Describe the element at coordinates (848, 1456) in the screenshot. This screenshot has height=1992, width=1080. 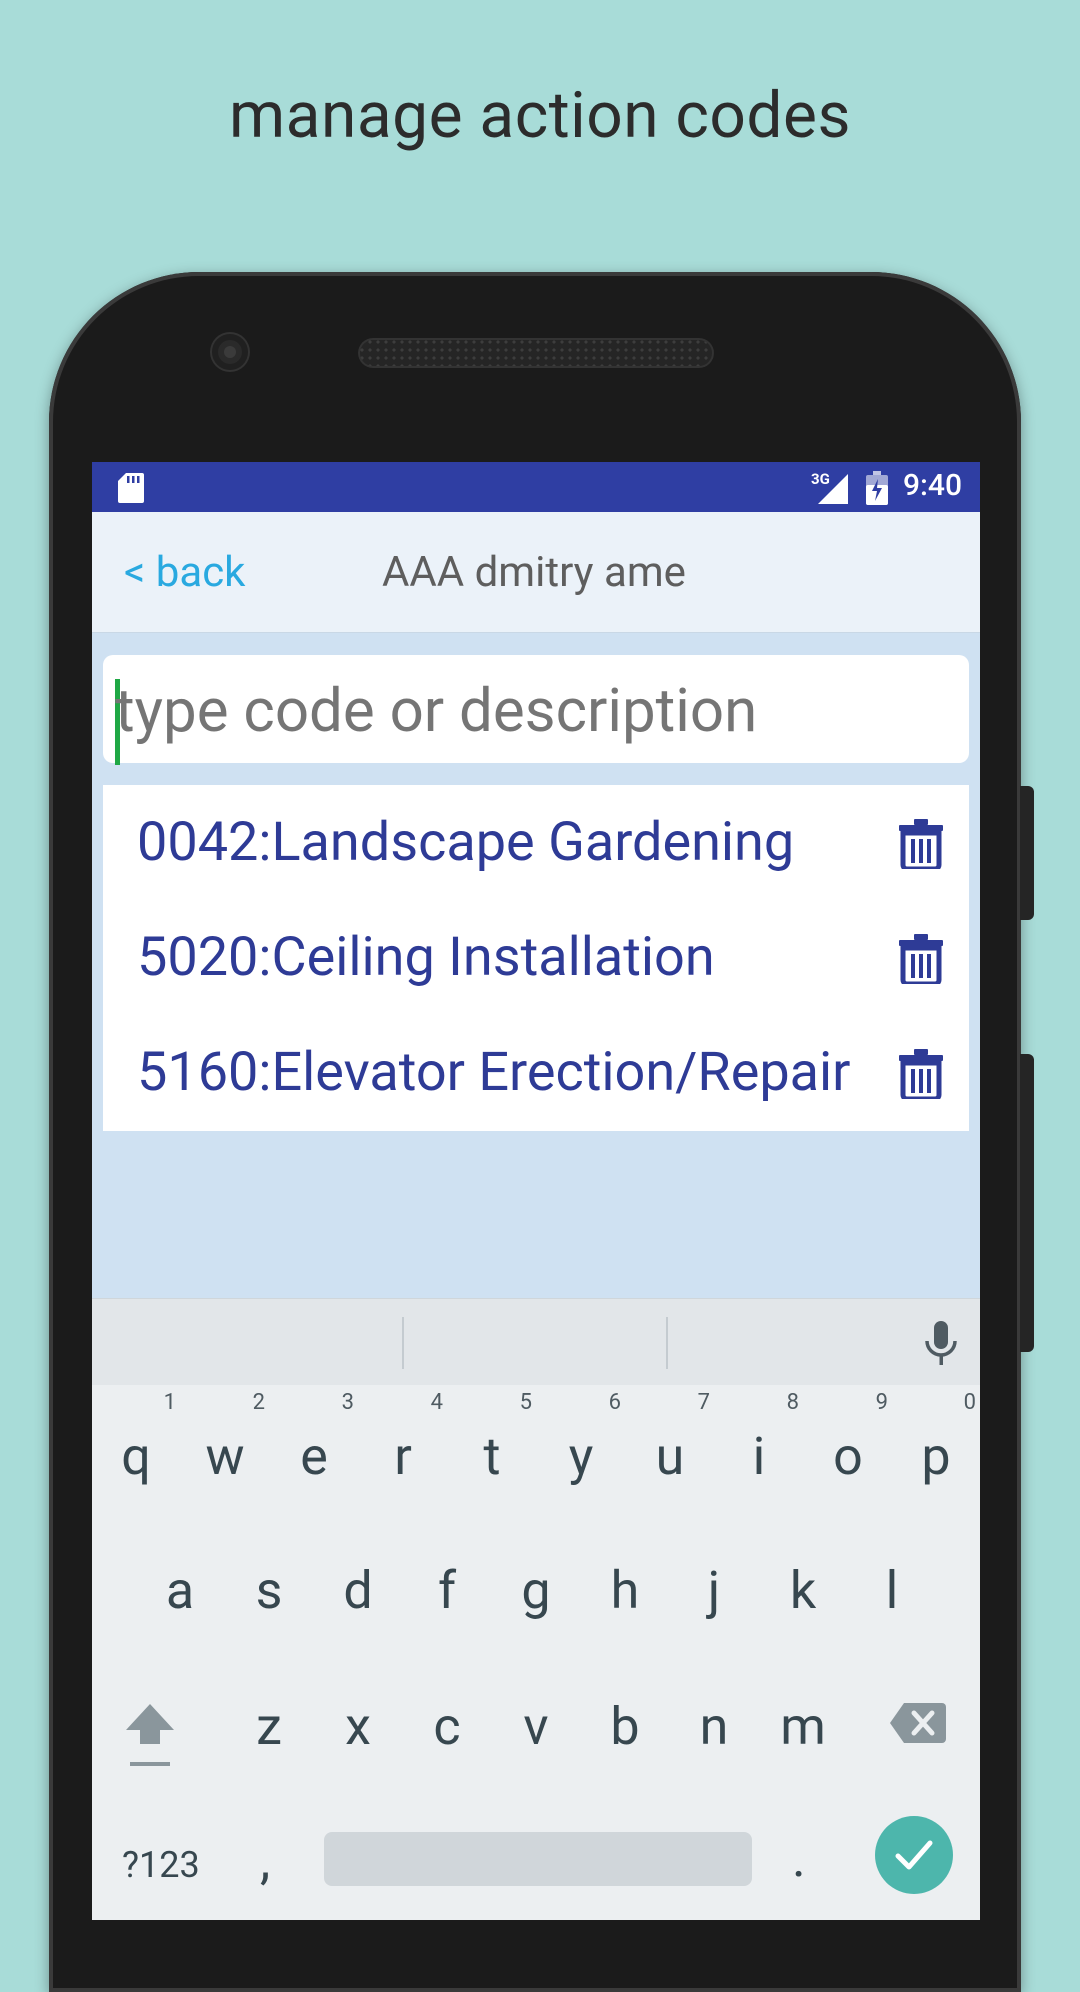
I see `key-label: o` at that location.